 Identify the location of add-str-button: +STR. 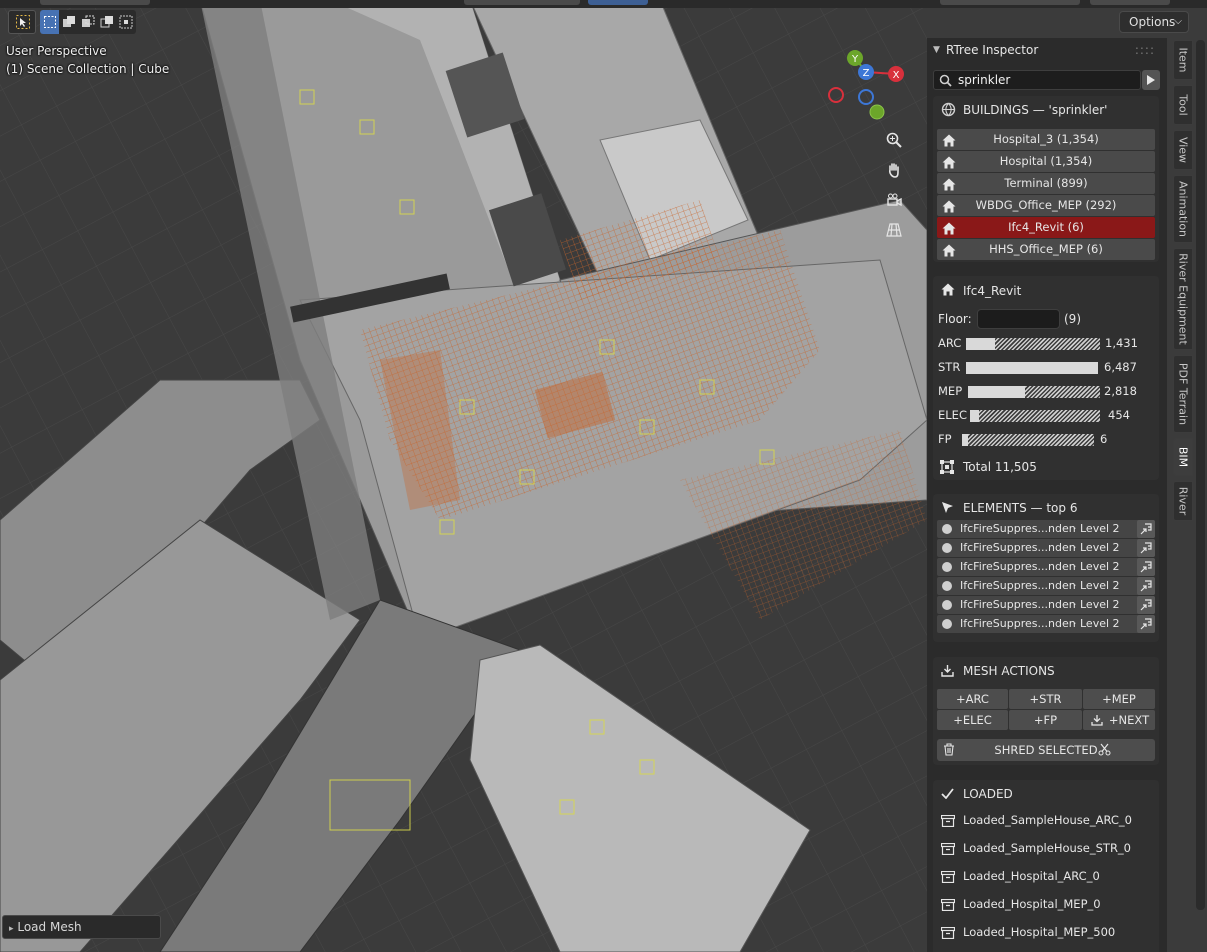
(1045, 699).